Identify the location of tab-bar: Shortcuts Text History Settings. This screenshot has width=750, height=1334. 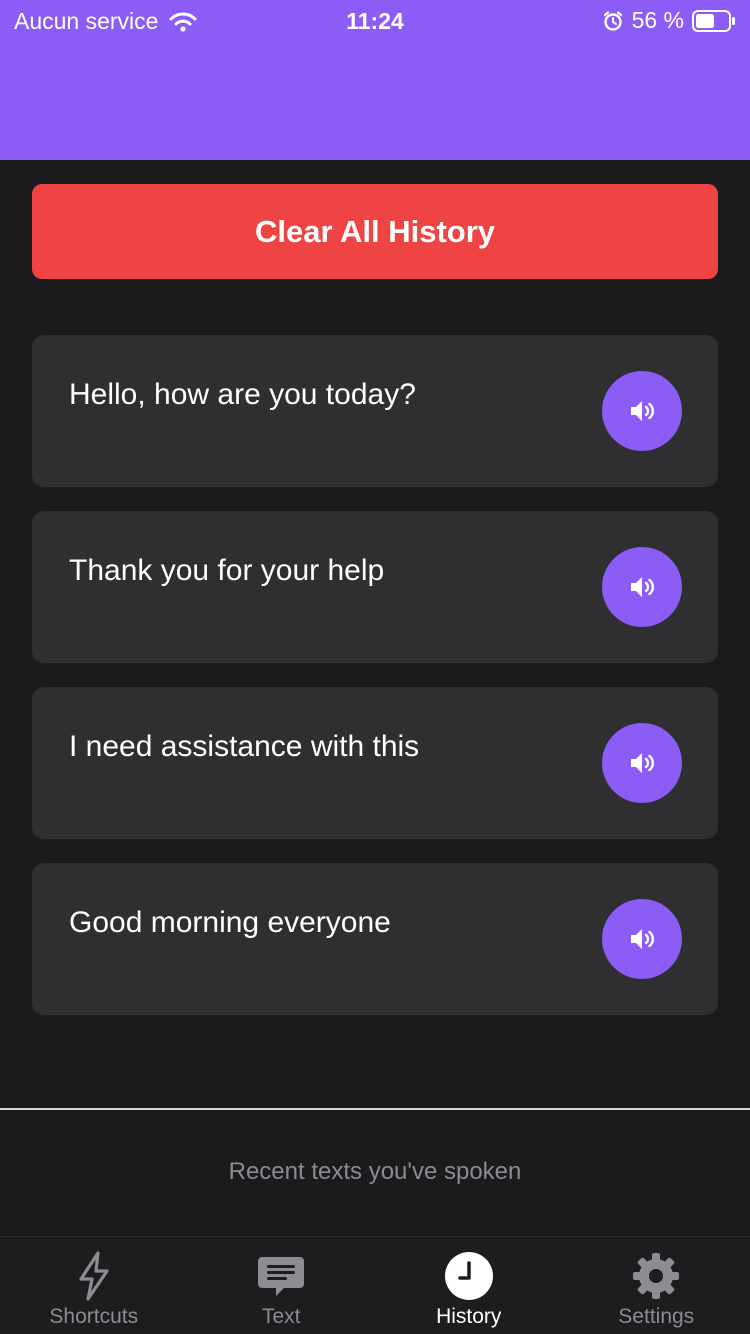
(375, 1285).